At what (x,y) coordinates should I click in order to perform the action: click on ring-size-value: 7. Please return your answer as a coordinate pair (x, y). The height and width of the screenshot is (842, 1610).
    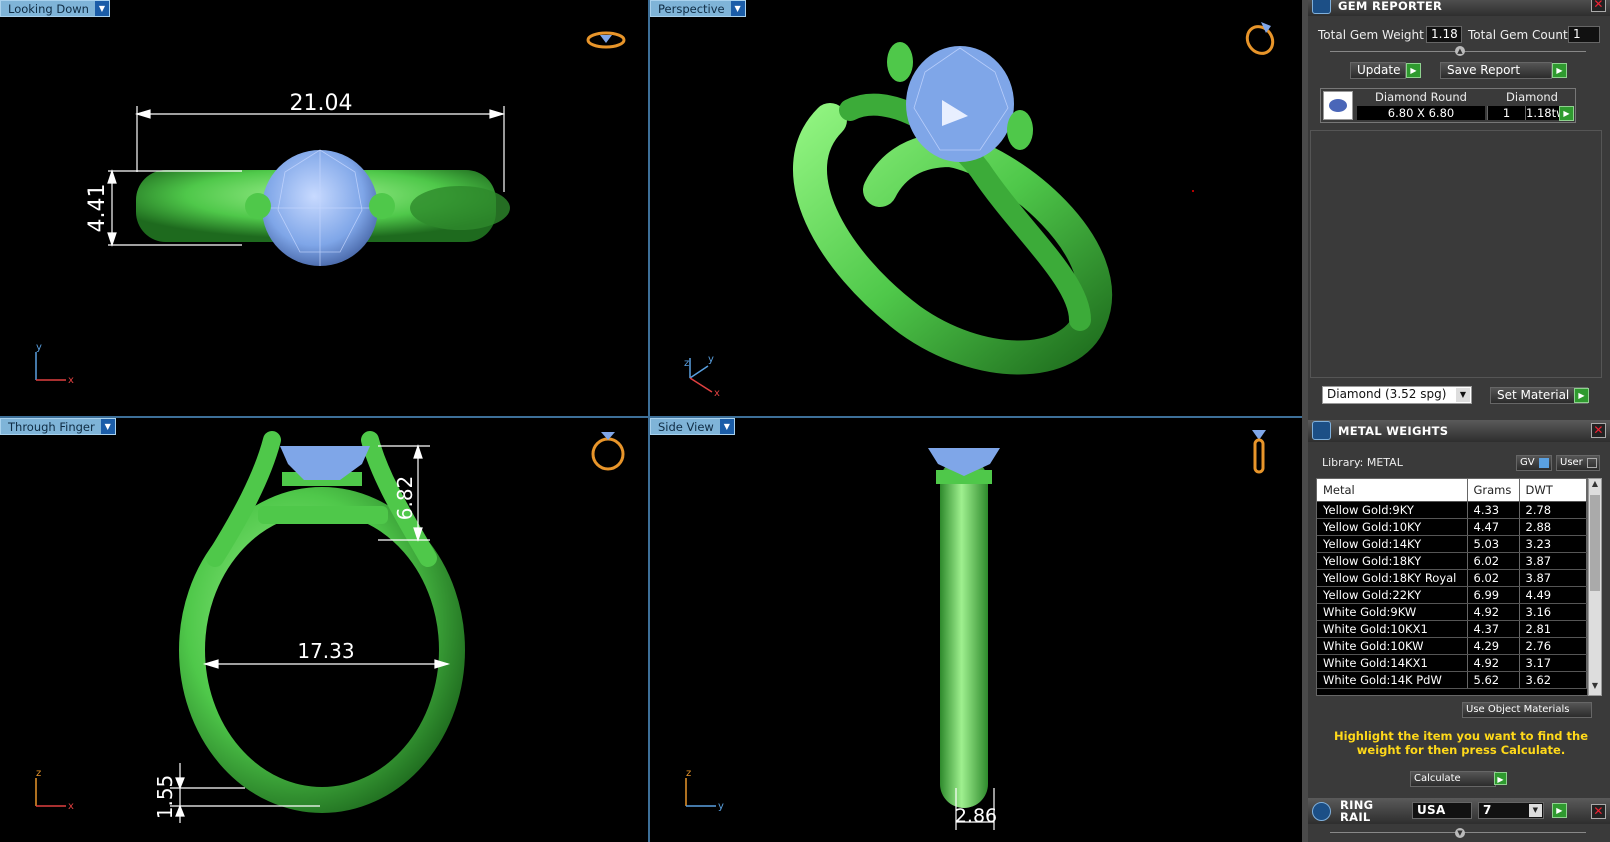
    Looking at the image, I should click on (1487, 810).